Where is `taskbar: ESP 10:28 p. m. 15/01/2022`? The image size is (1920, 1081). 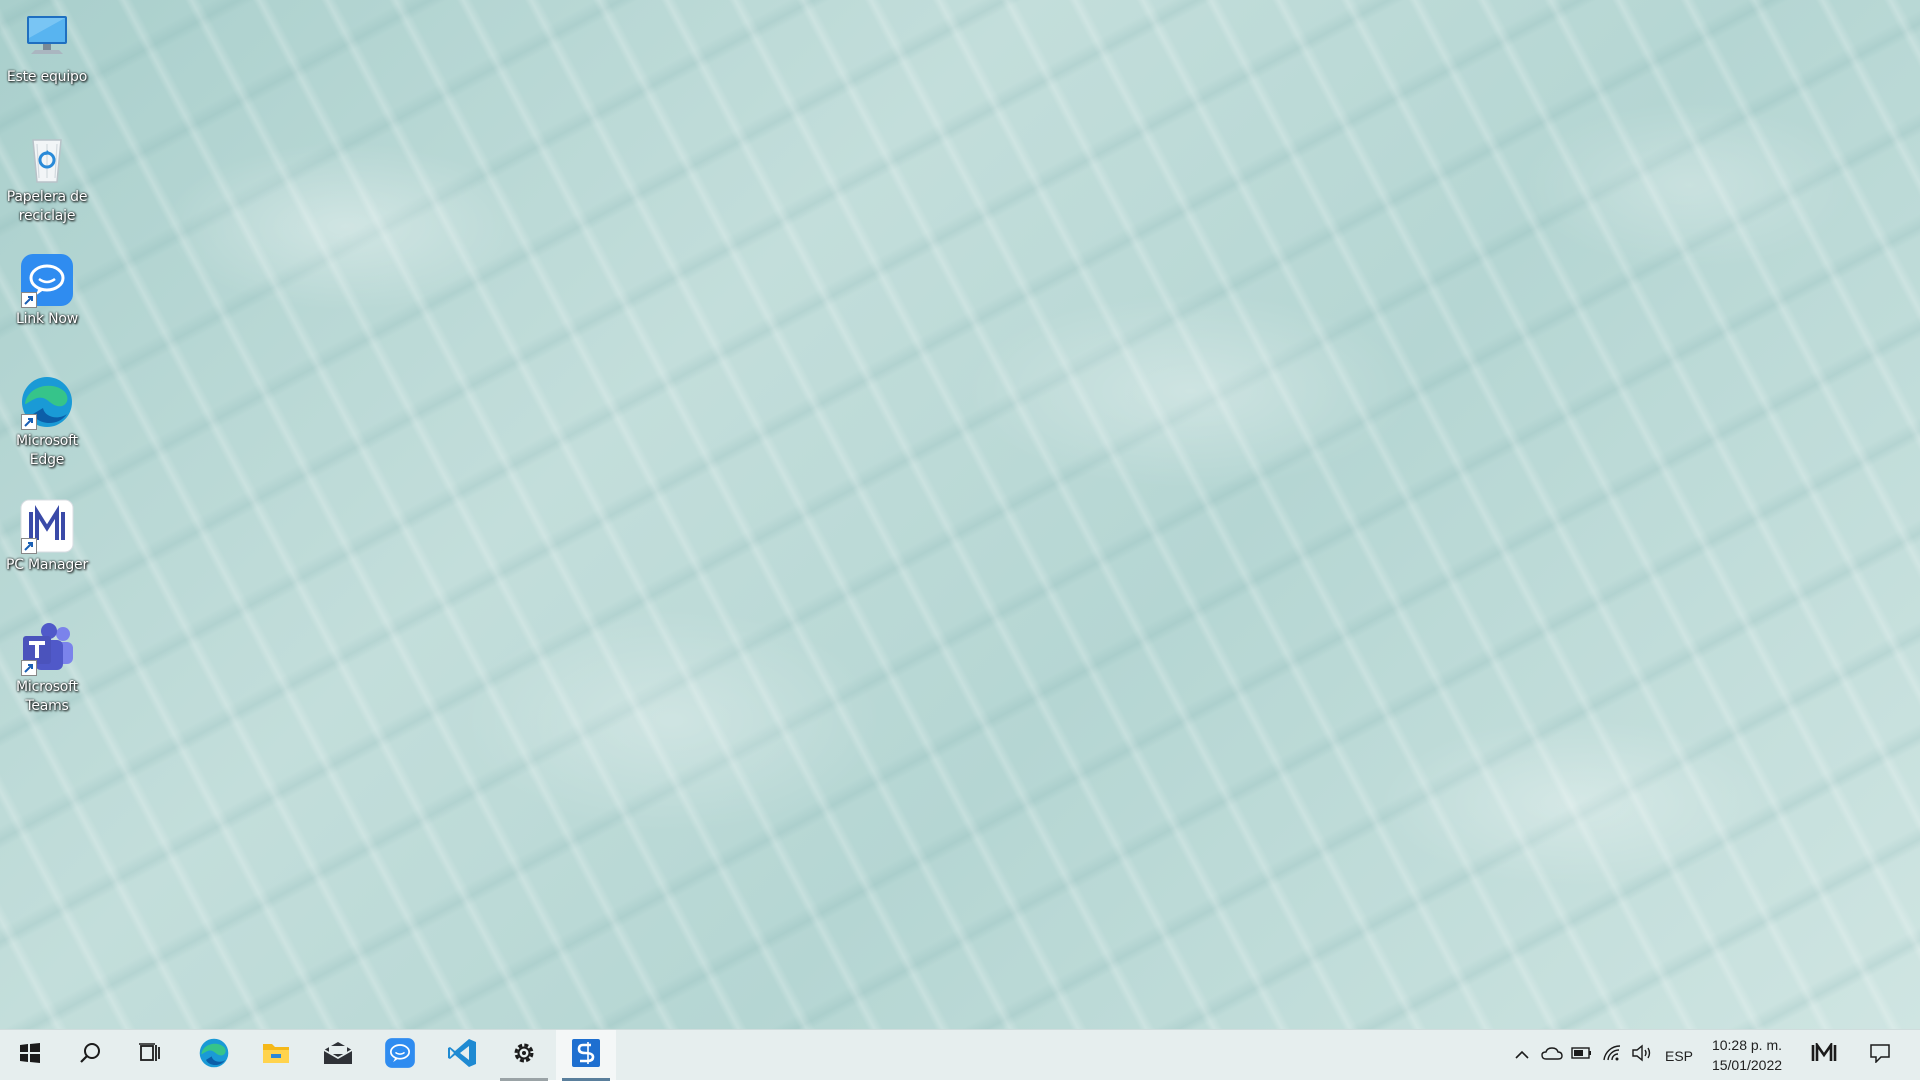 taskbar: ESP 10:28 p. m. 15/01/2022 is located at coordinates (960, 1055).